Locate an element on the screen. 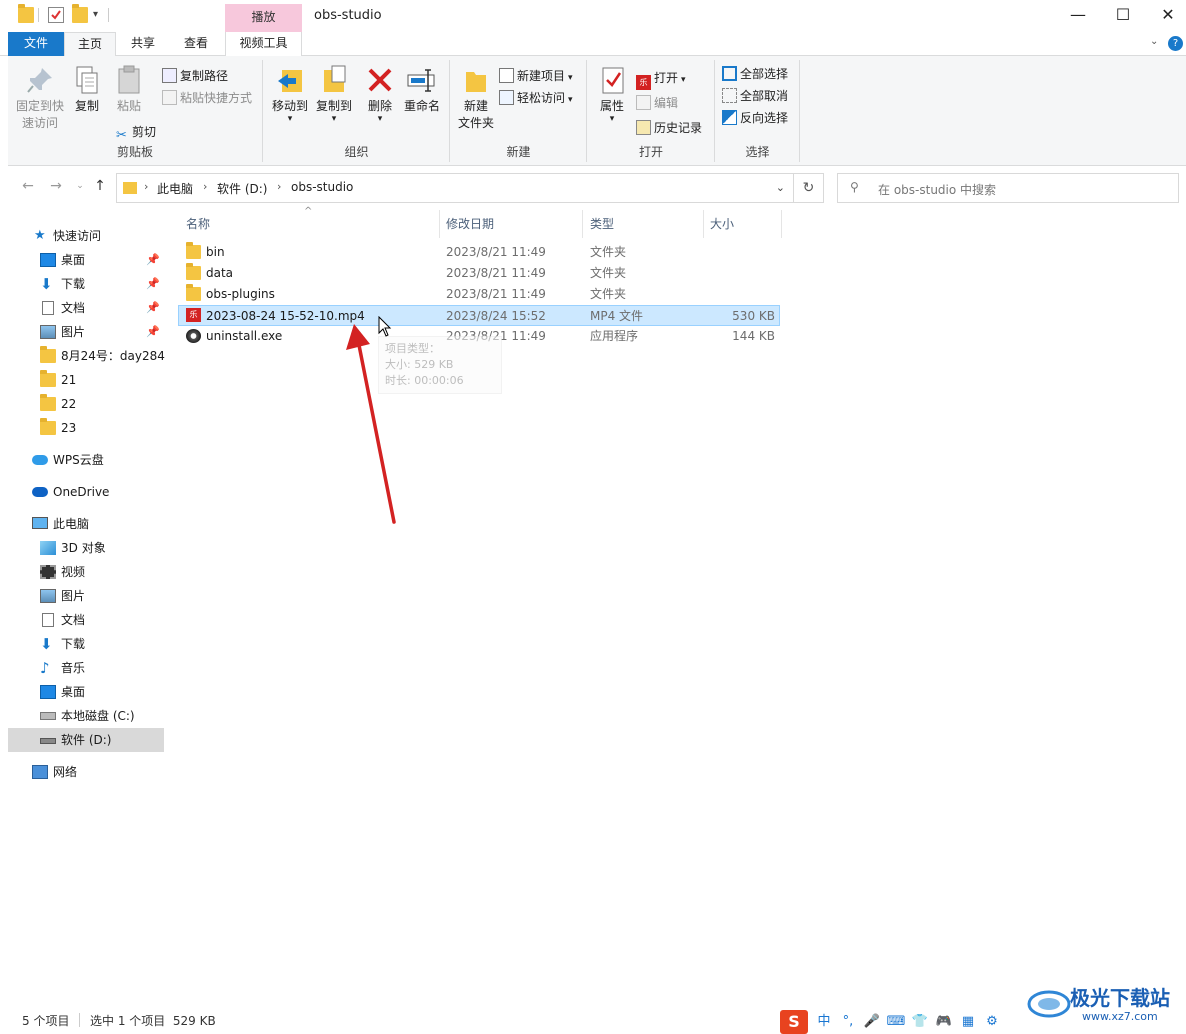  copy-to-button: 复制到 ▾ is located at coordinates (334, 94).